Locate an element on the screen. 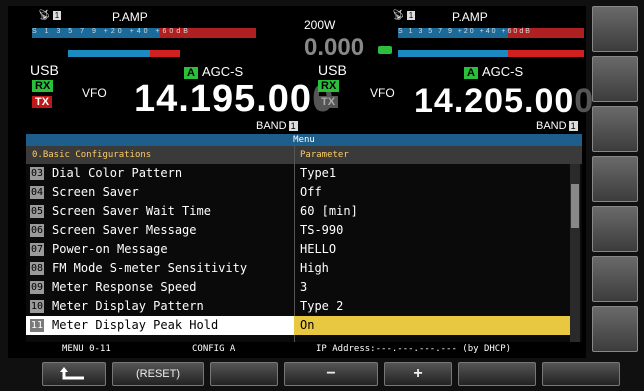 The image size is (644, 391). menu-row-number: 06 is located at coordinates (37, 230).